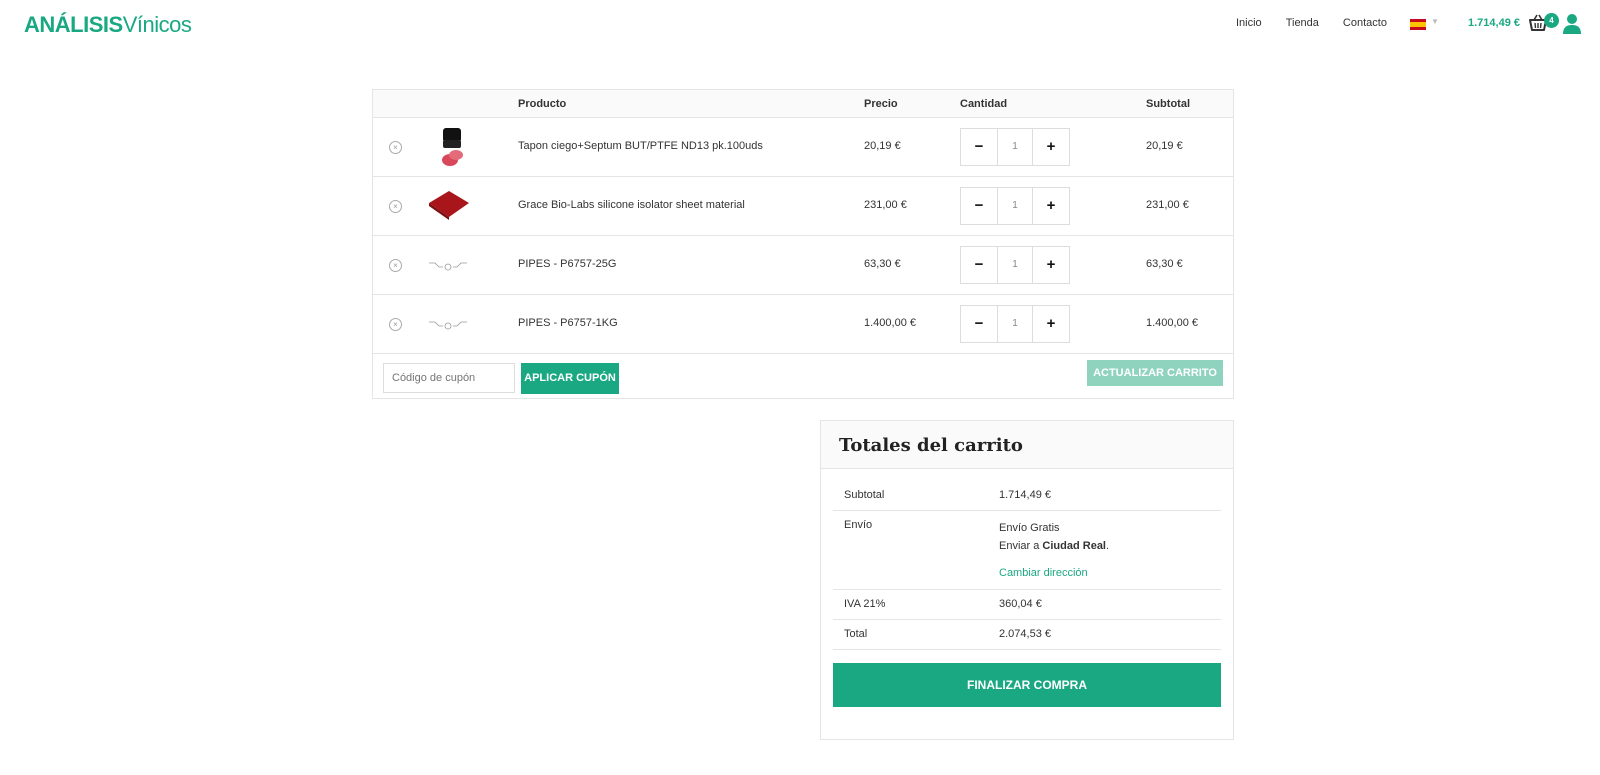 The width and height of the screenshot is (1600, 775). I want to click on nav-item-contacto: Contacto, so click(1365, 23).